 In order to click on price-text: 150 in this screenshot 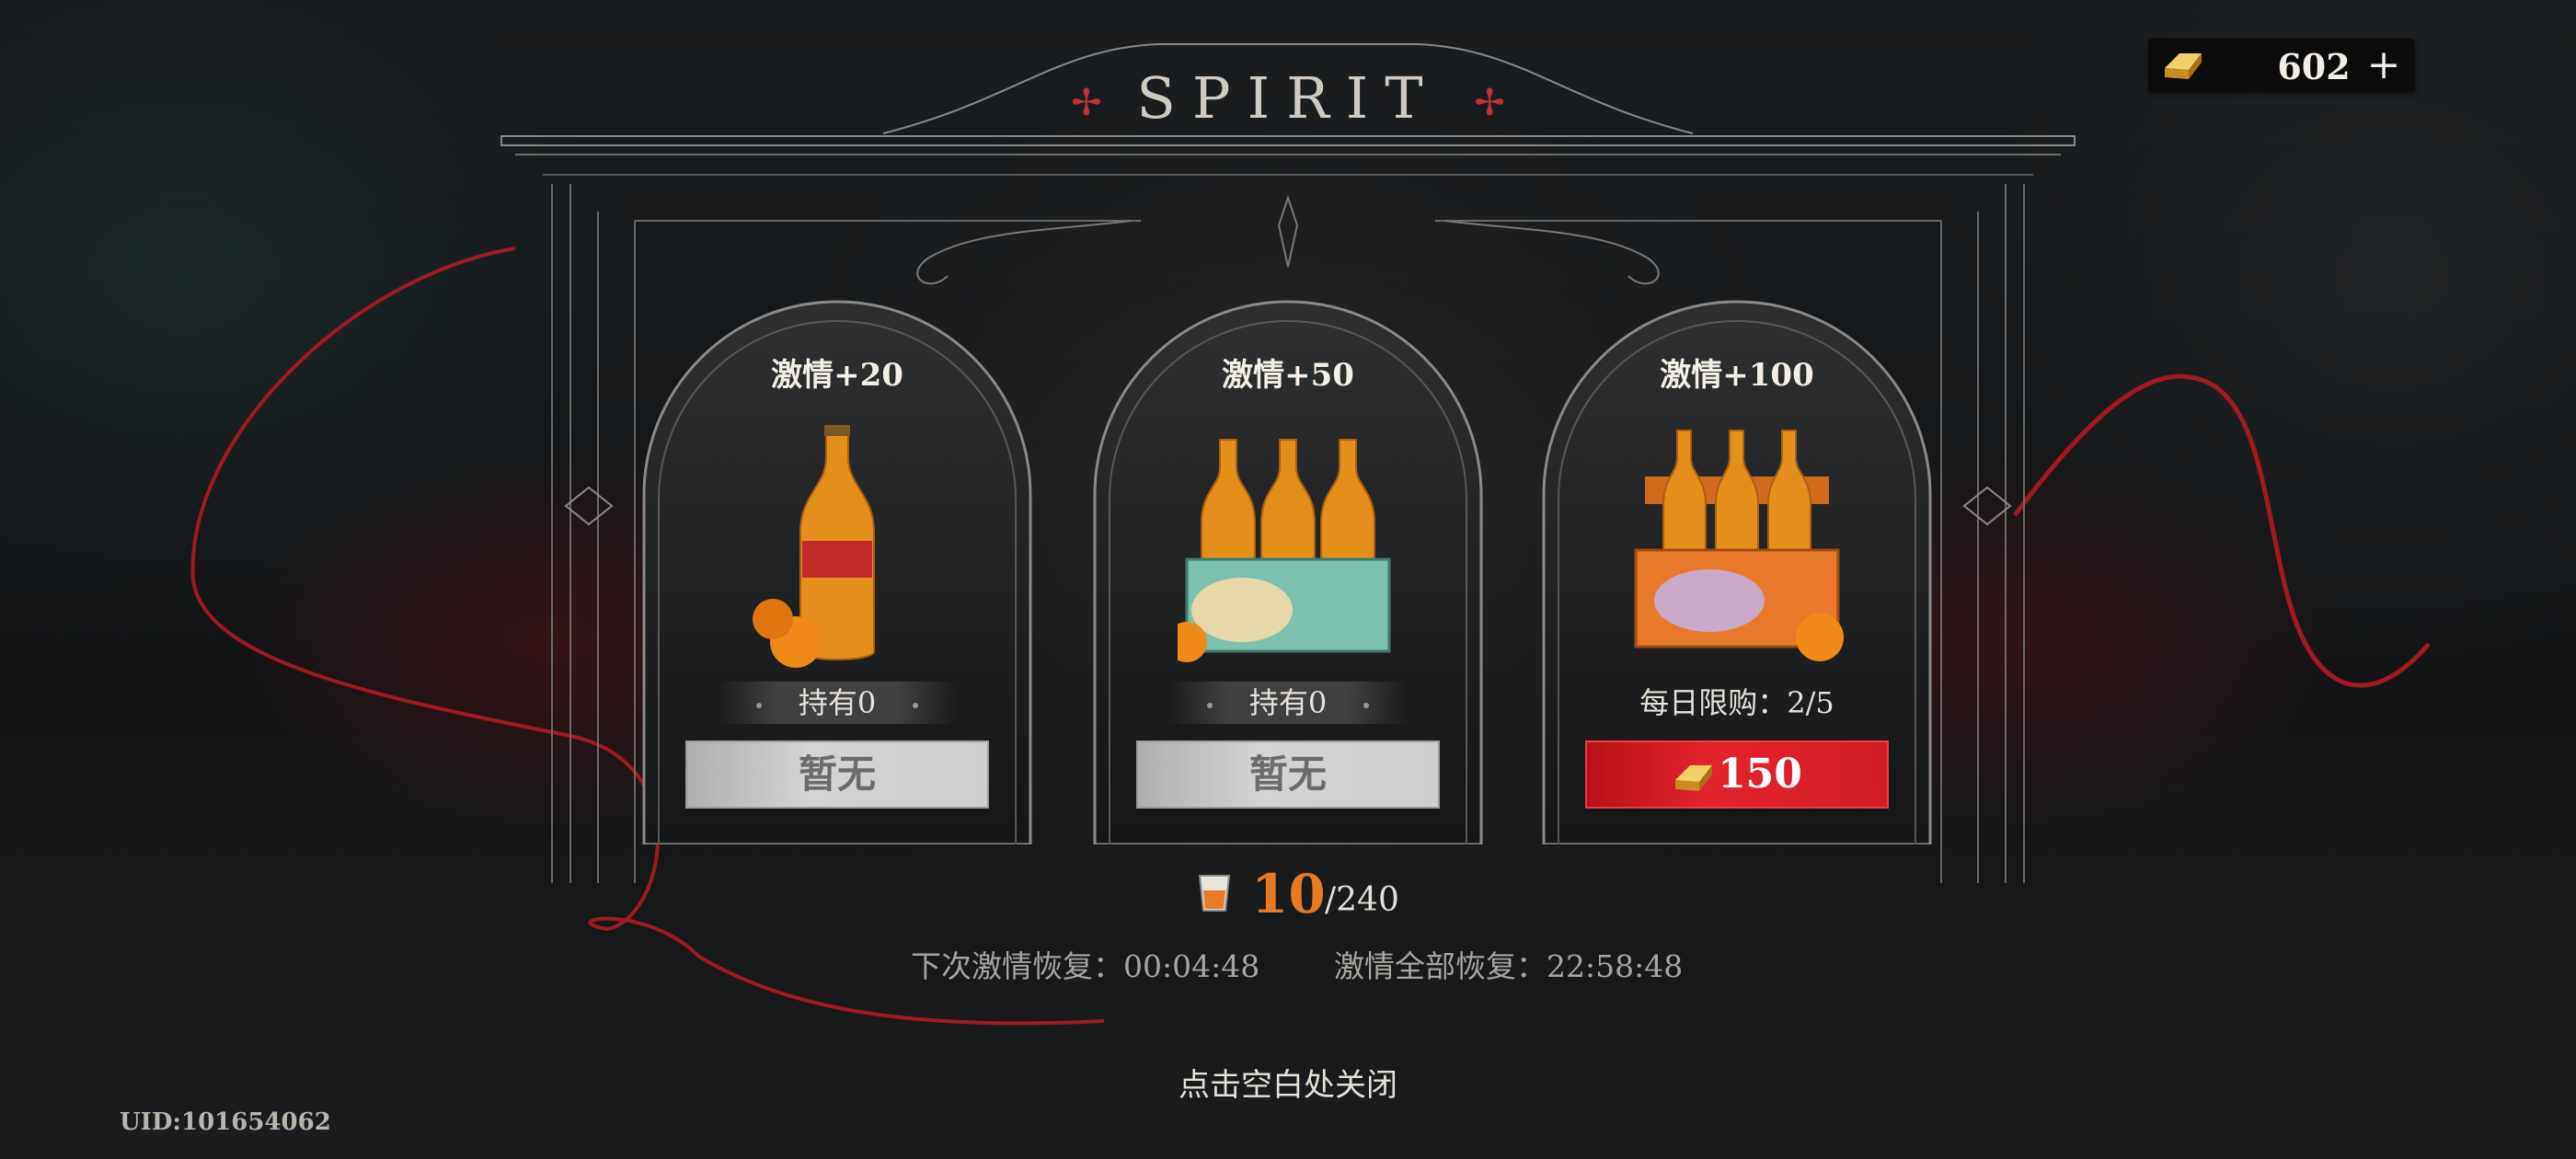, I will do `click(1760, 774)`.